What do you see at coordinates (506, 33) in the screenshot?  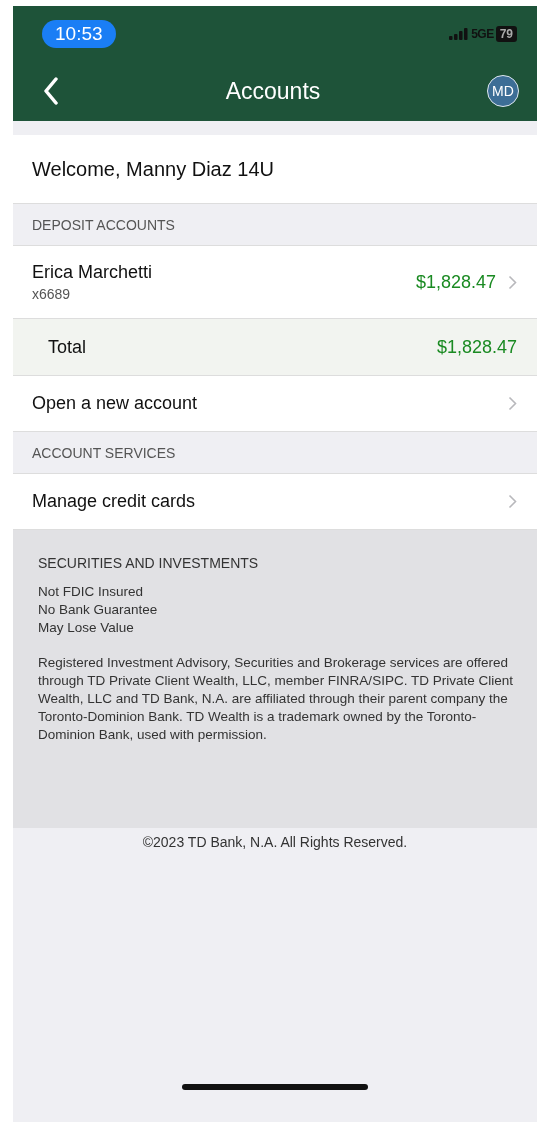 I see `battery-level: 79` at bounding box center [506, 33].